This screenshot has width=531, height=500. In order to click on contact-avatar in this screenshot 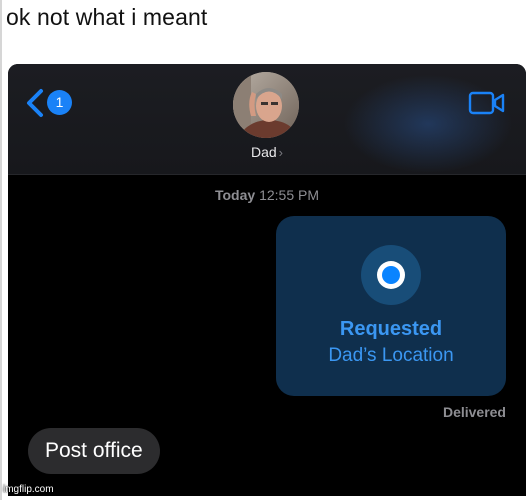, I will do `click(266, 105)`.